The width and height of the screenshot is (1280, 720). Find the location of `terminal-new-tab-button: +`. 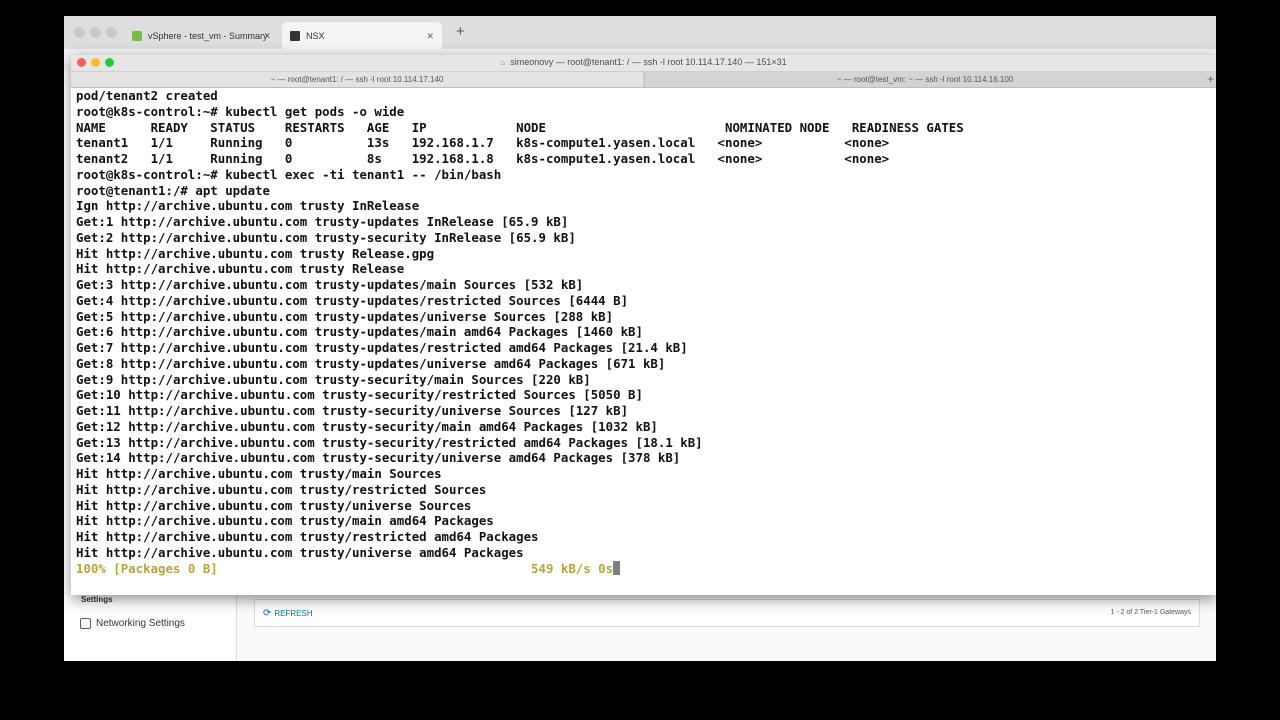

terminal-new-tab-button: + is located at coordinates (1210, 79).